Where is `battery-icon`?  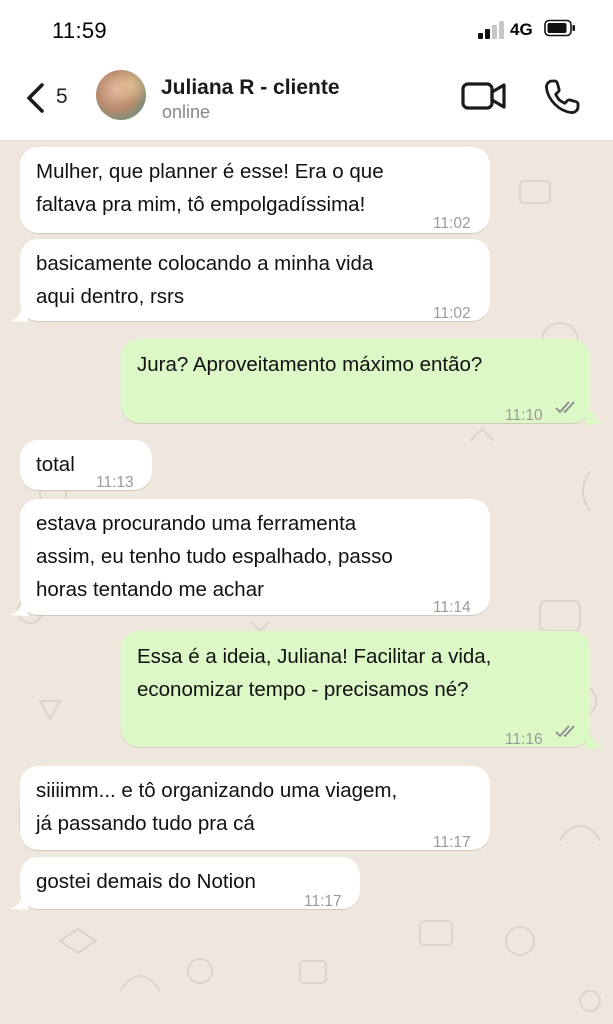 battery-icon is located at coordinates (559, 28).